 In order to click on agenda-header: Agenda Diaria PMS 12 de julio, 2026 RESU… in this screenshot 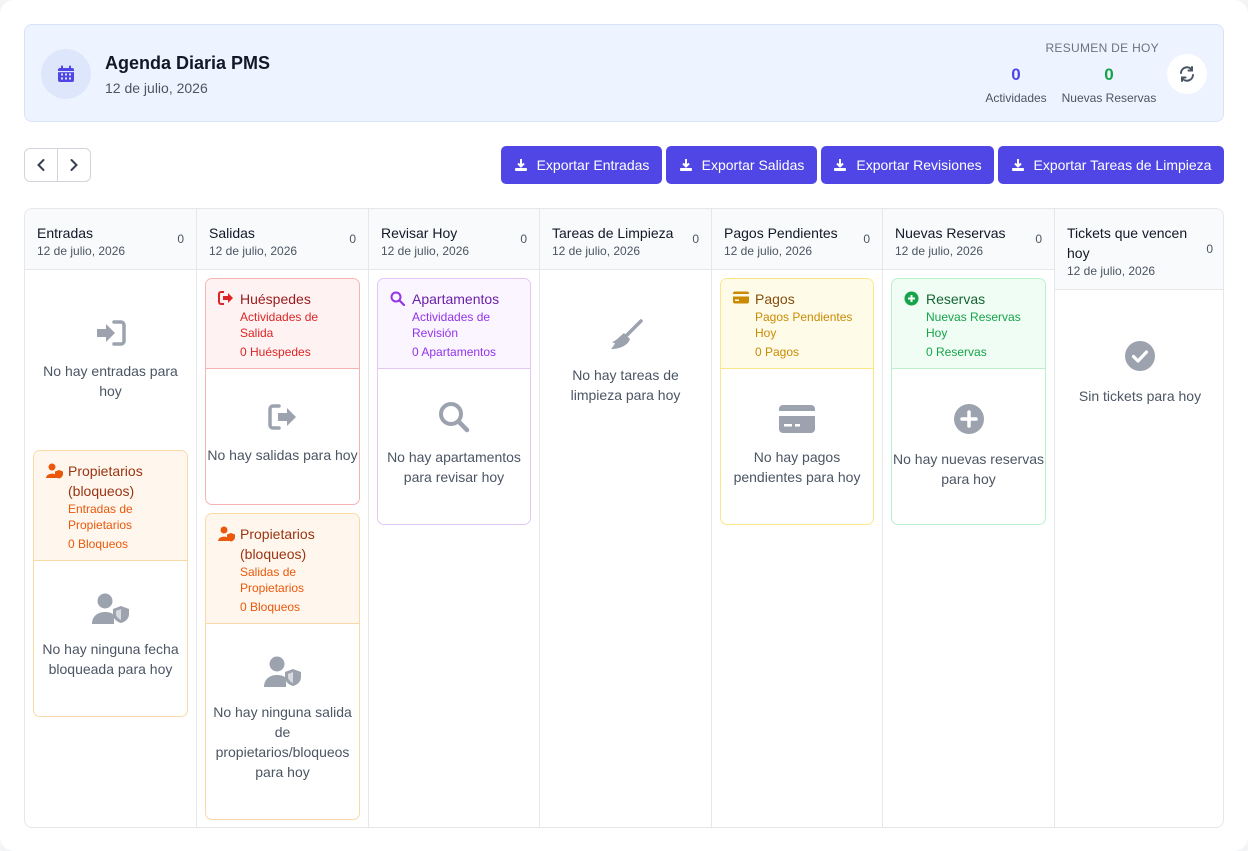, I will do `click(624, 73)`.